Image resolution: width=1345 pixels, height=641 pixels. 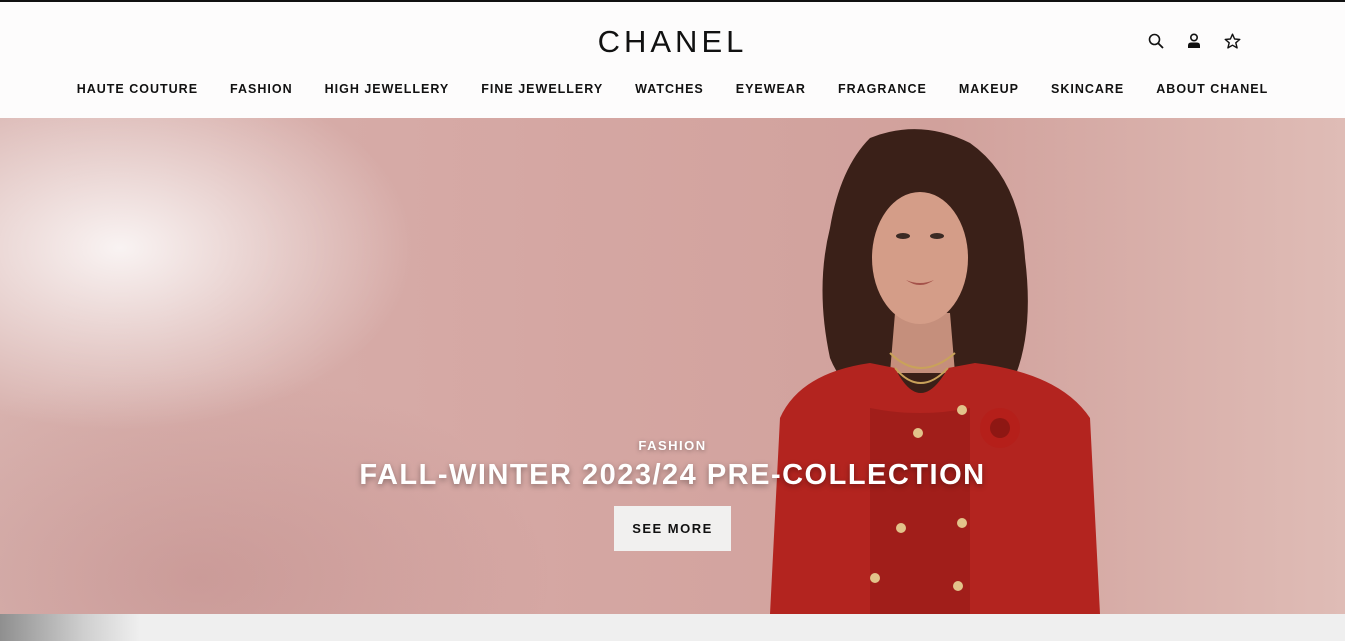 I want to click on nav-item-skincare: SKINCARE, so click(x=1087, y=89).